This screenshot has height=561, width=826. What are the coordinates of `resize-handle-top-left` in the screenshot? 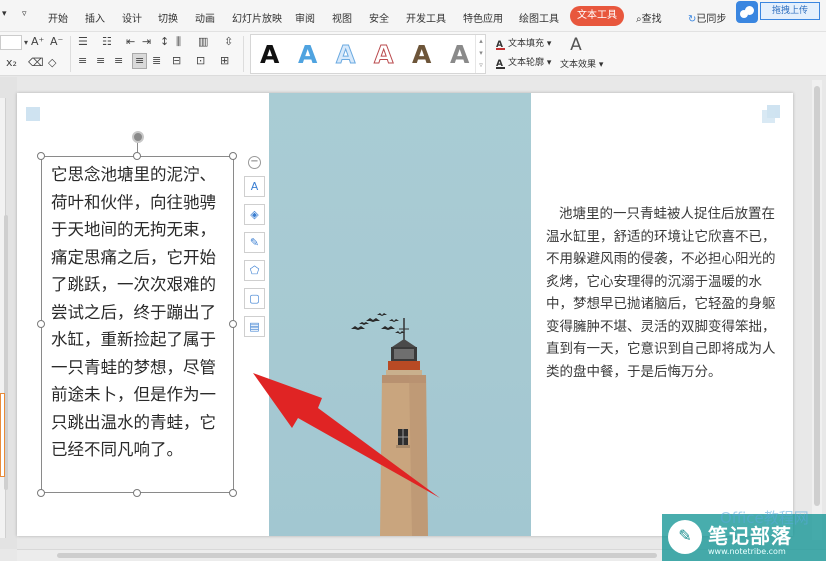 It's located at (41, 156).